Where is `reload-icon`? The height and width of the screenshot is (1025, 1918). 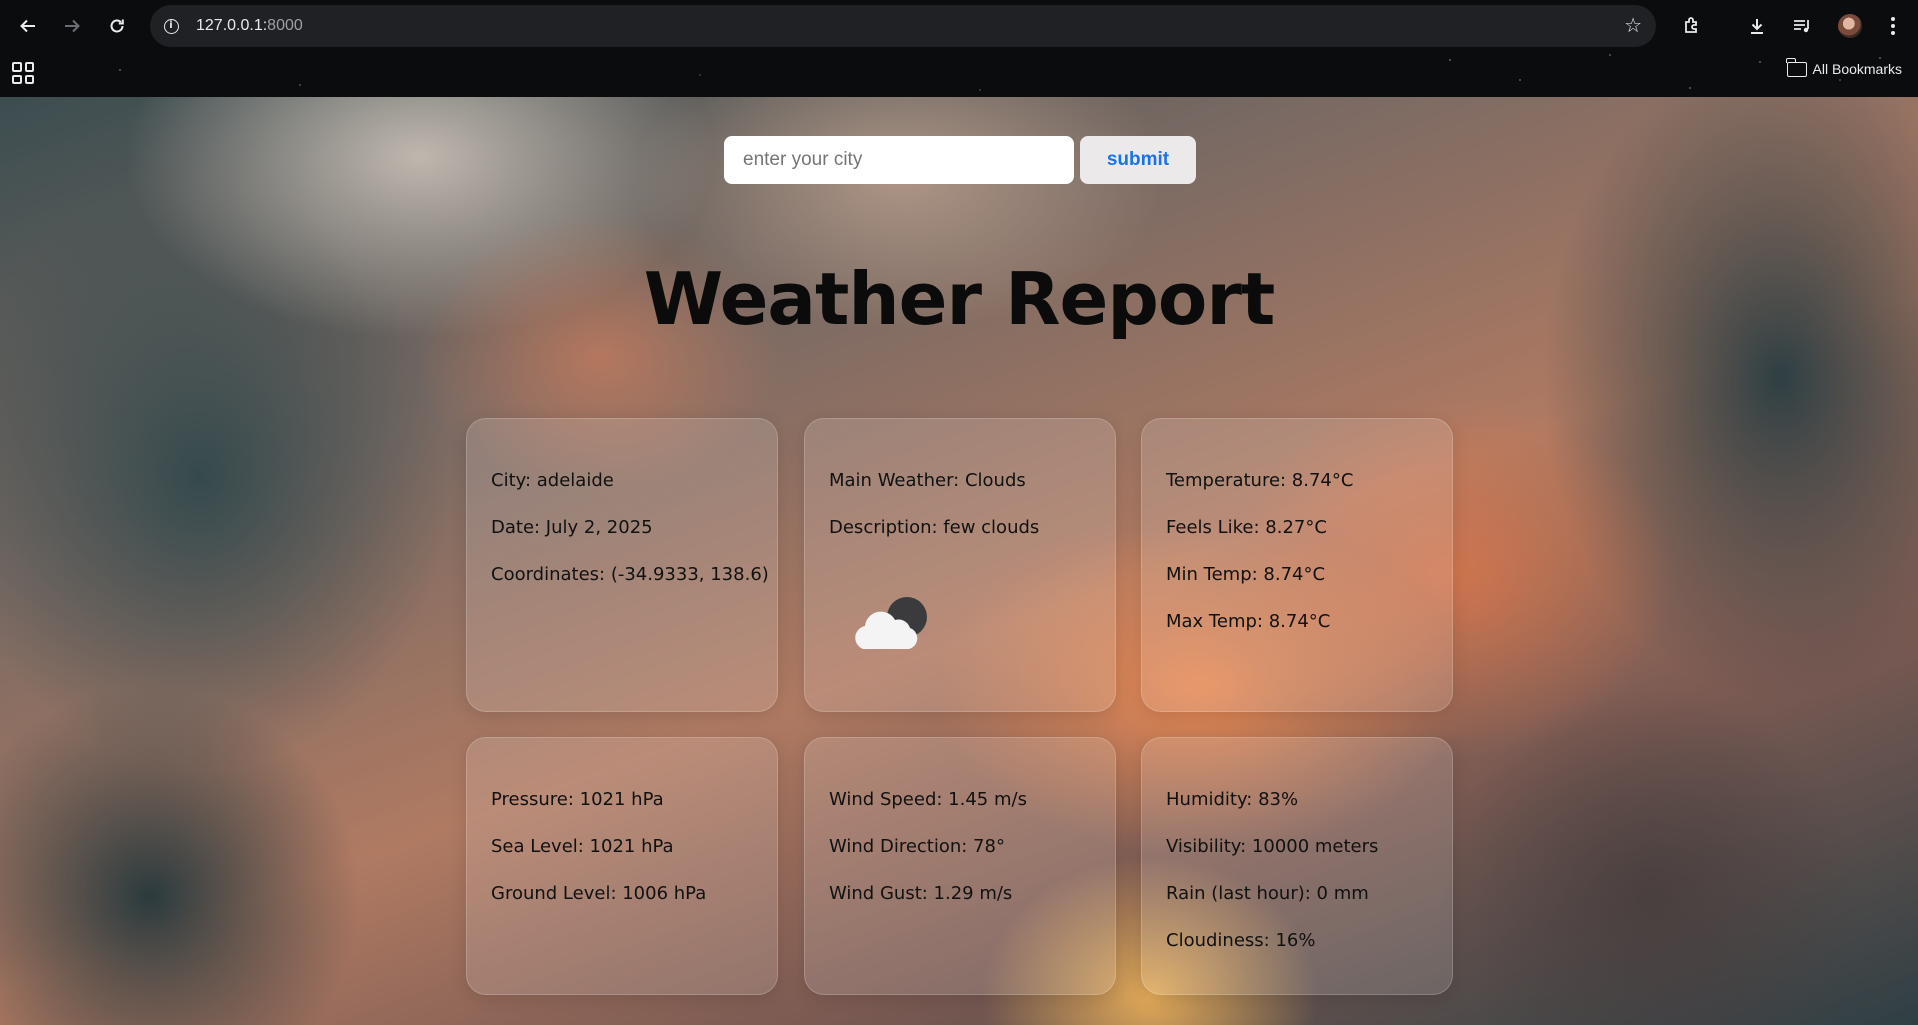
reload-icon is located at coordinates (117, 26).